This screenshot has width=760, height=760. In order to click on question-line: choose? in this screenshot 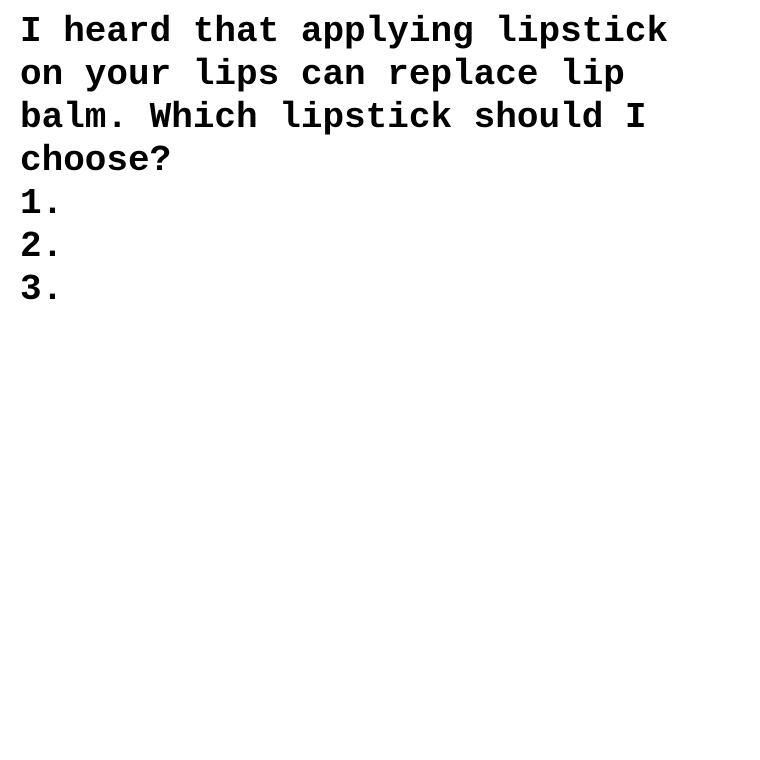, I will do `click(96, 160)`.